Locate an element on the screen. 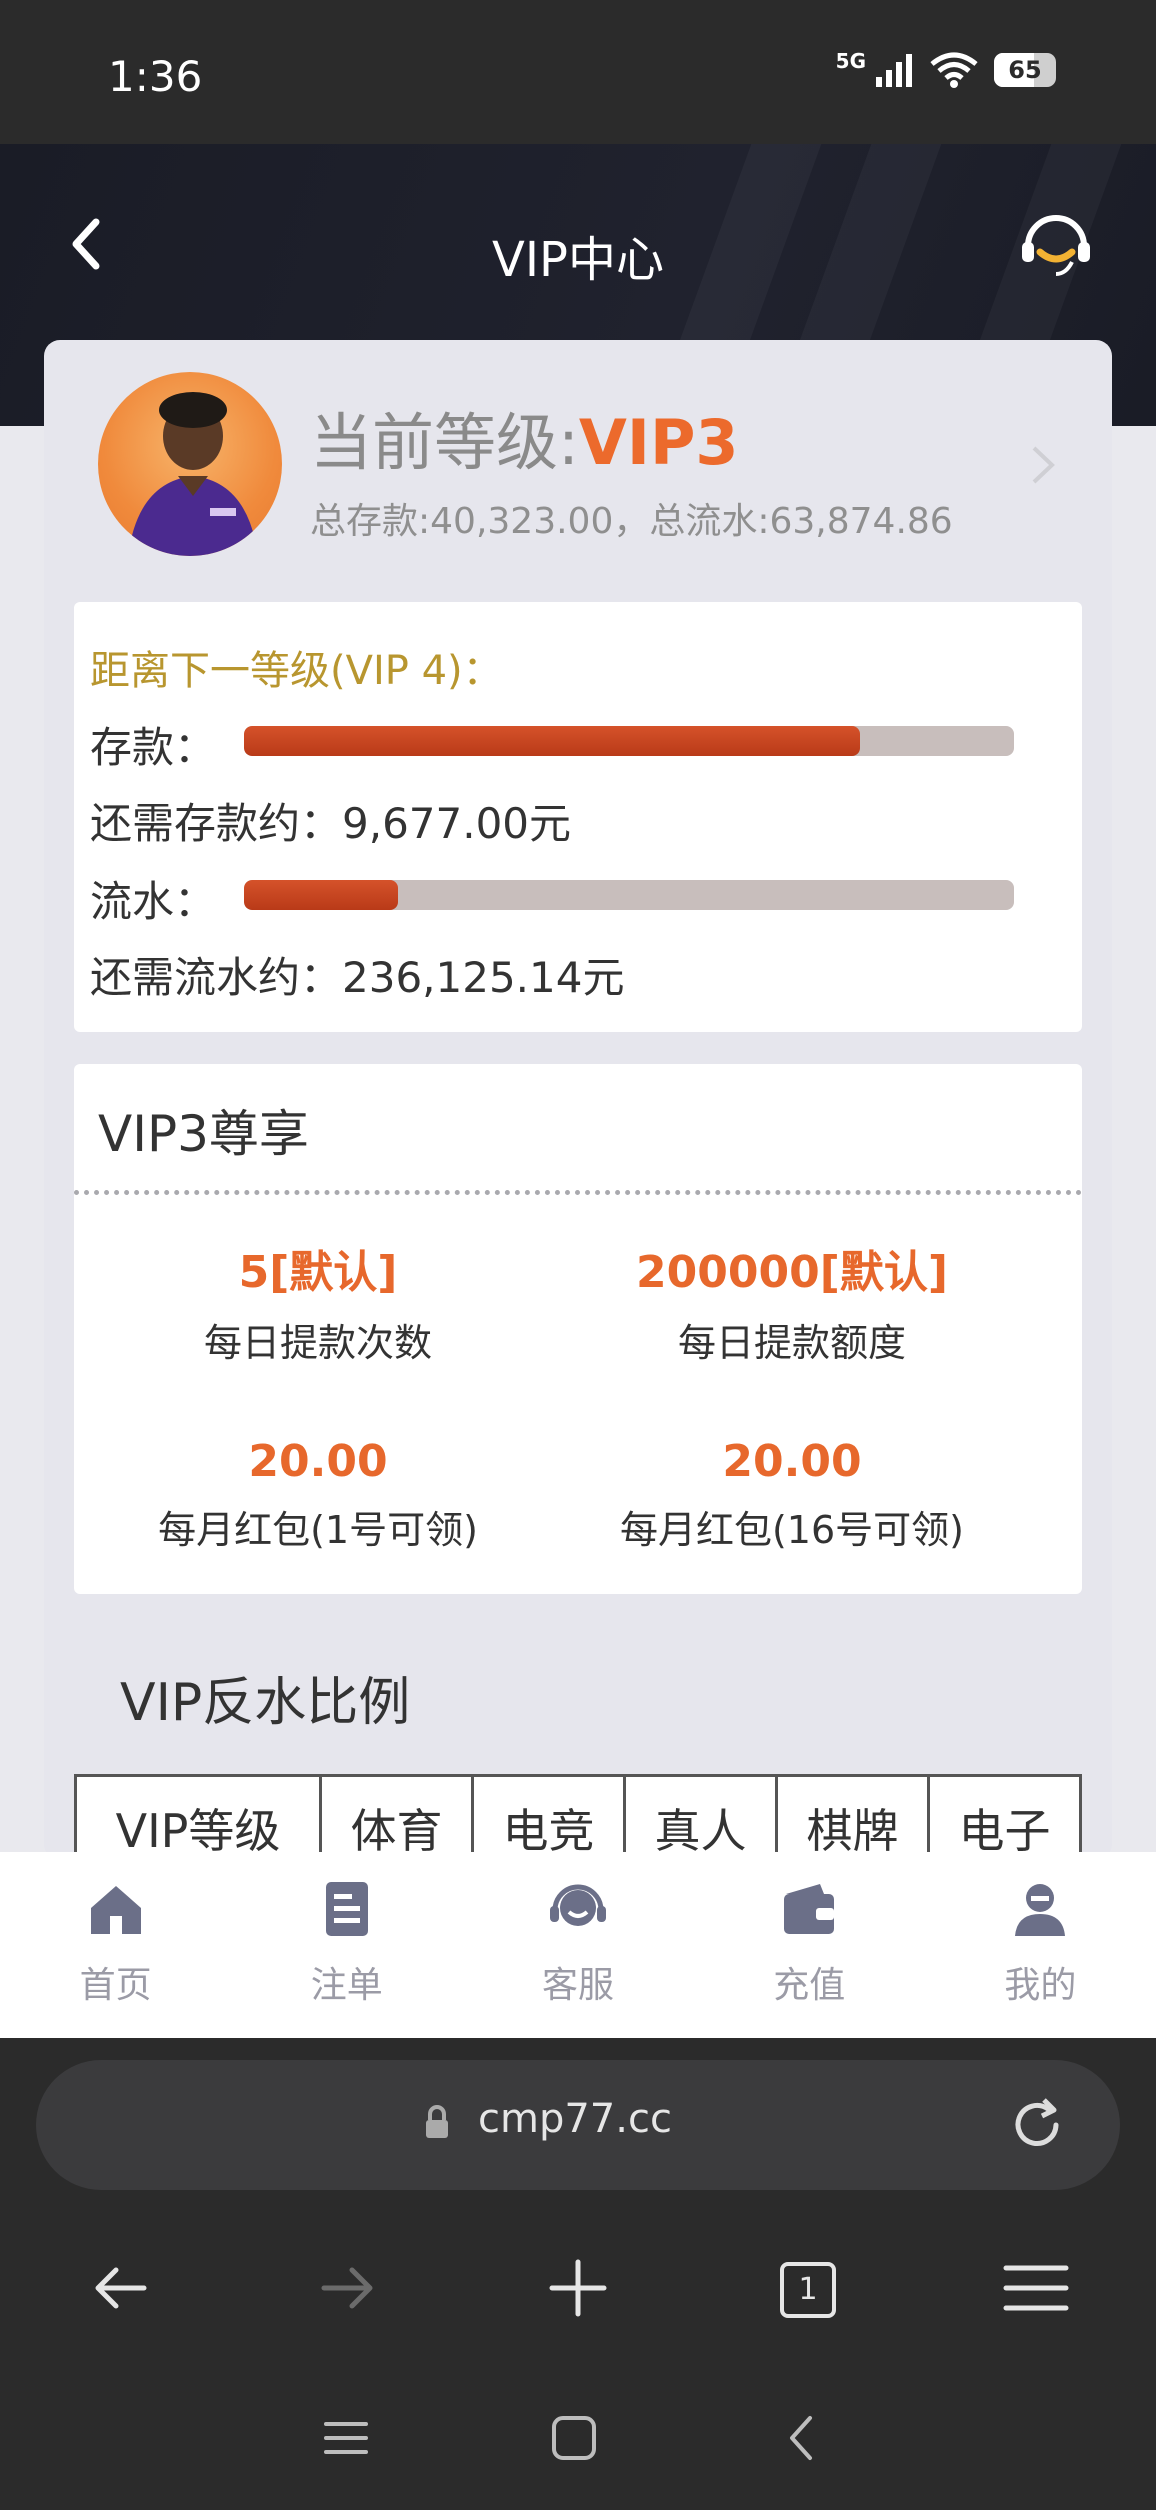 This screenshot has height=2510, width=1156. deposit-remaining: 还需存款约：9,677.00元 is located at coordinates (331, 823).